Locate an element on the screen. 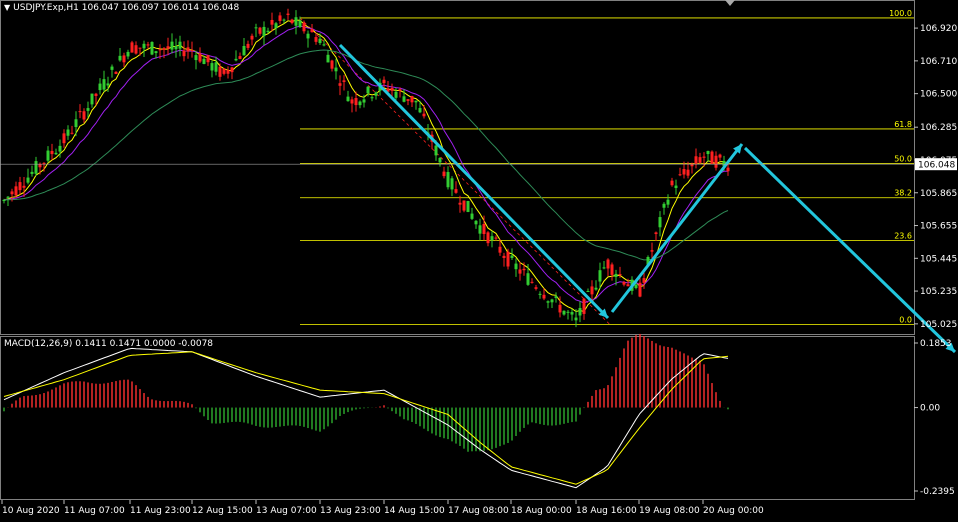 This screenshot has height=522, width=958. price-tick-label: 106.920 is located at coordinates (938, 29).